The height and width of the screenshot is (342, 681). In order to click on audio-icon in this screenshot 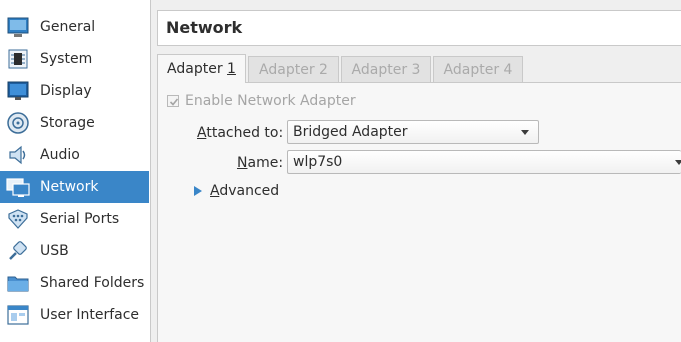, I will do `click(17, 155)`.